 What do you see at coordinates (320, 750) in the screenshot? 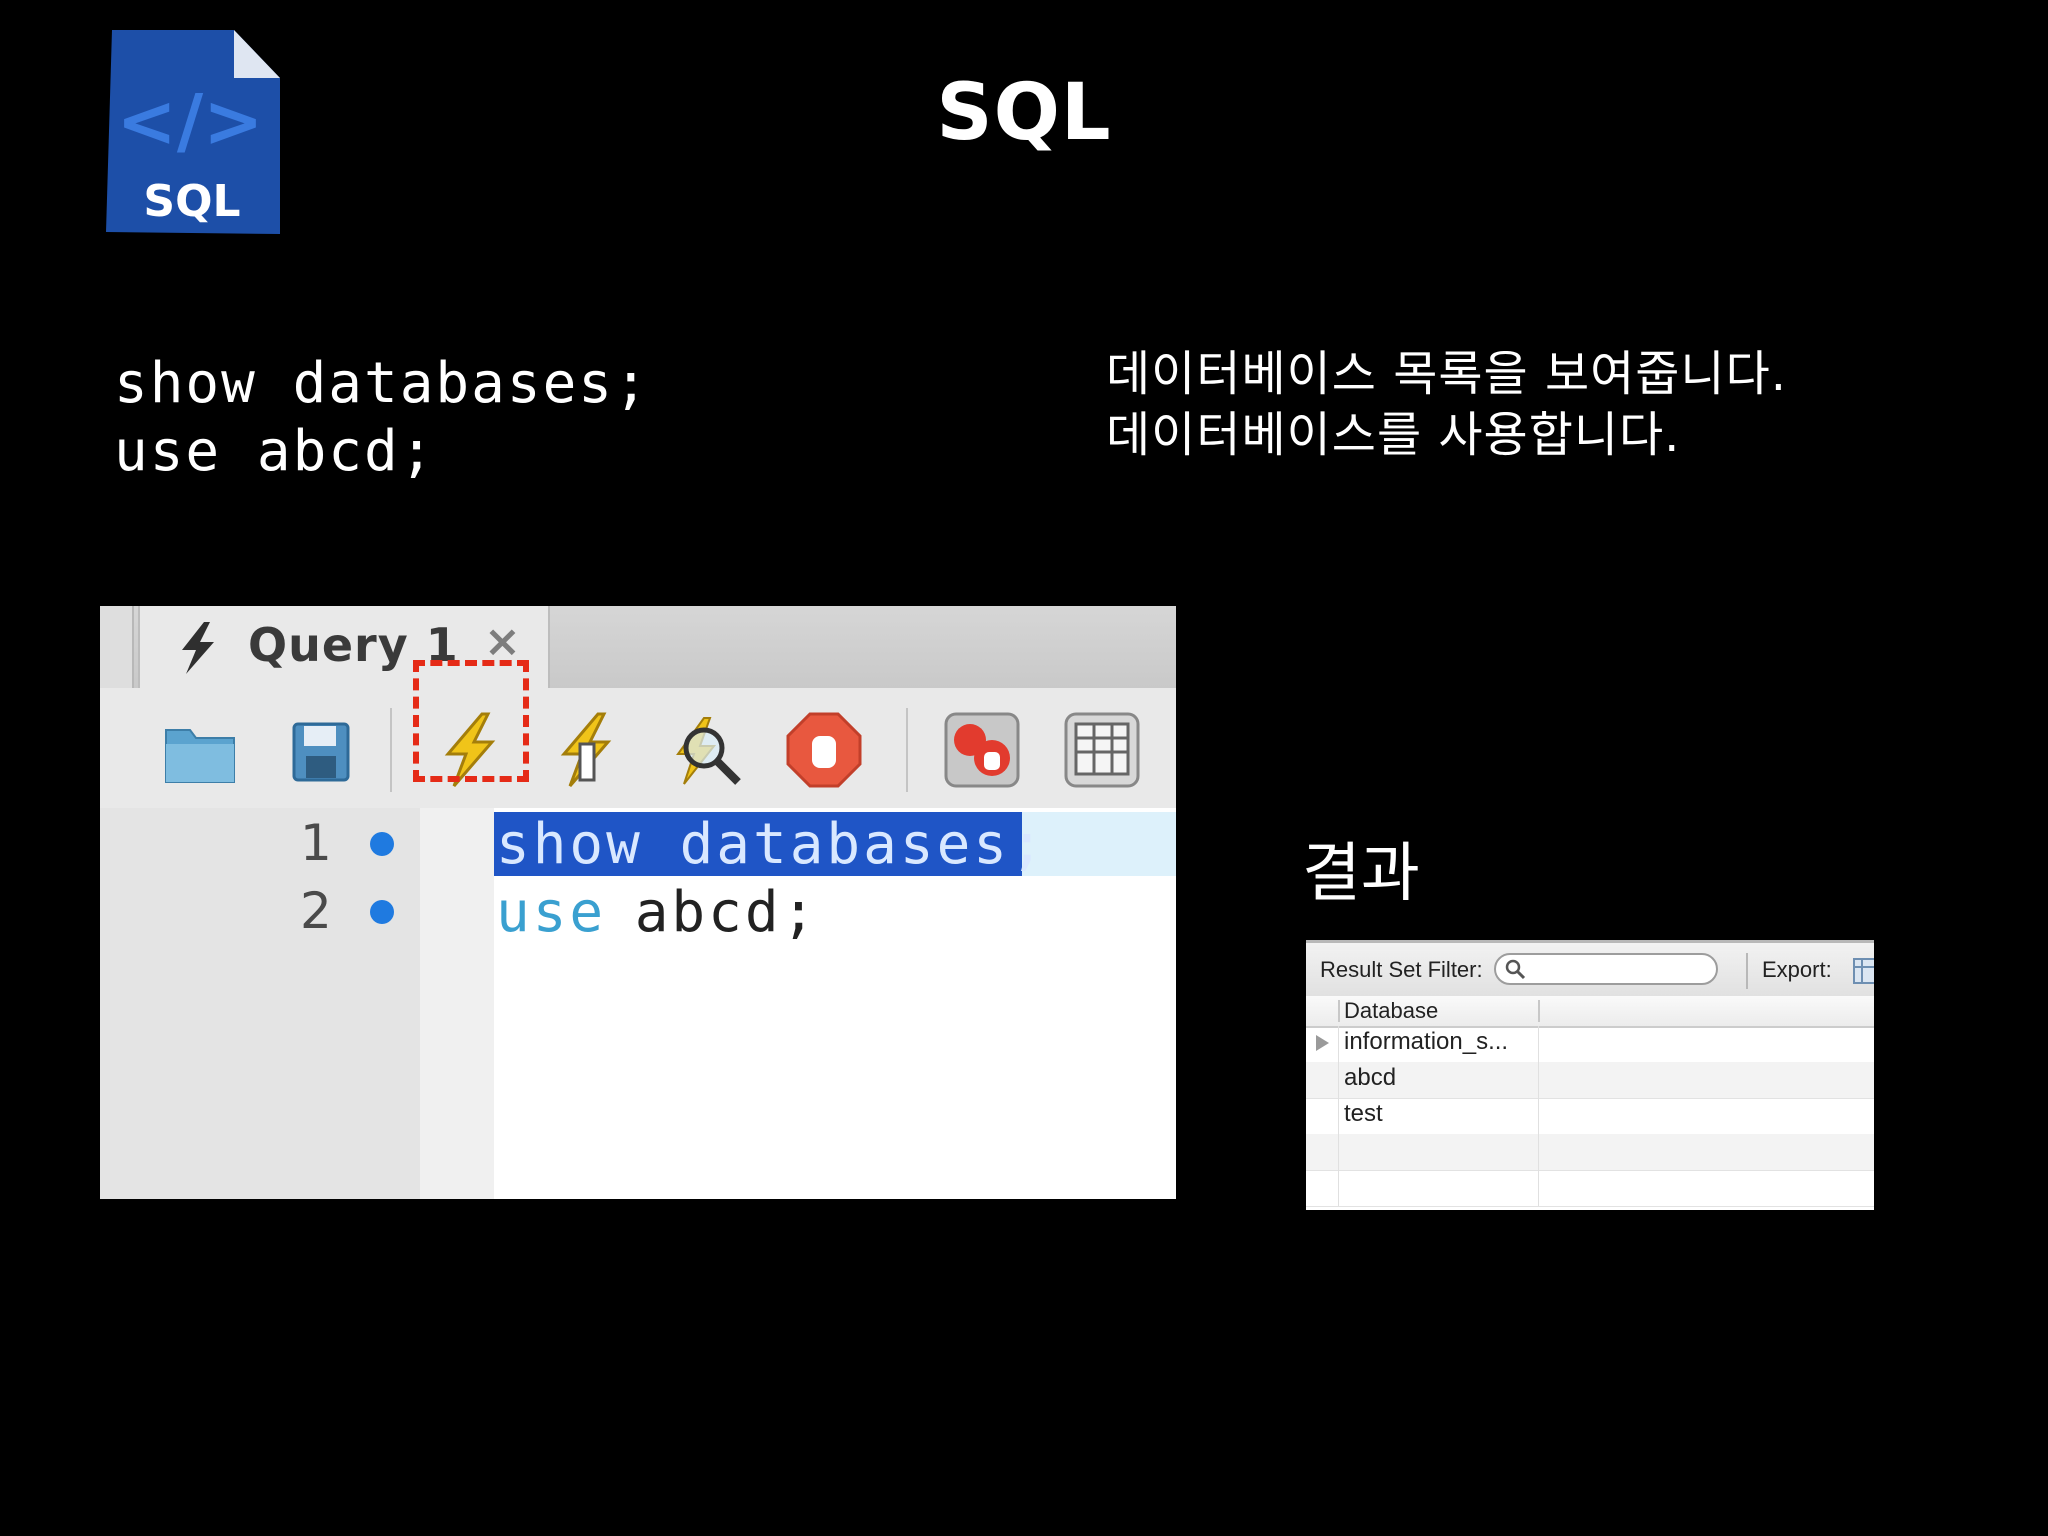
I see `save-icon` at bounding box center [320, 750].